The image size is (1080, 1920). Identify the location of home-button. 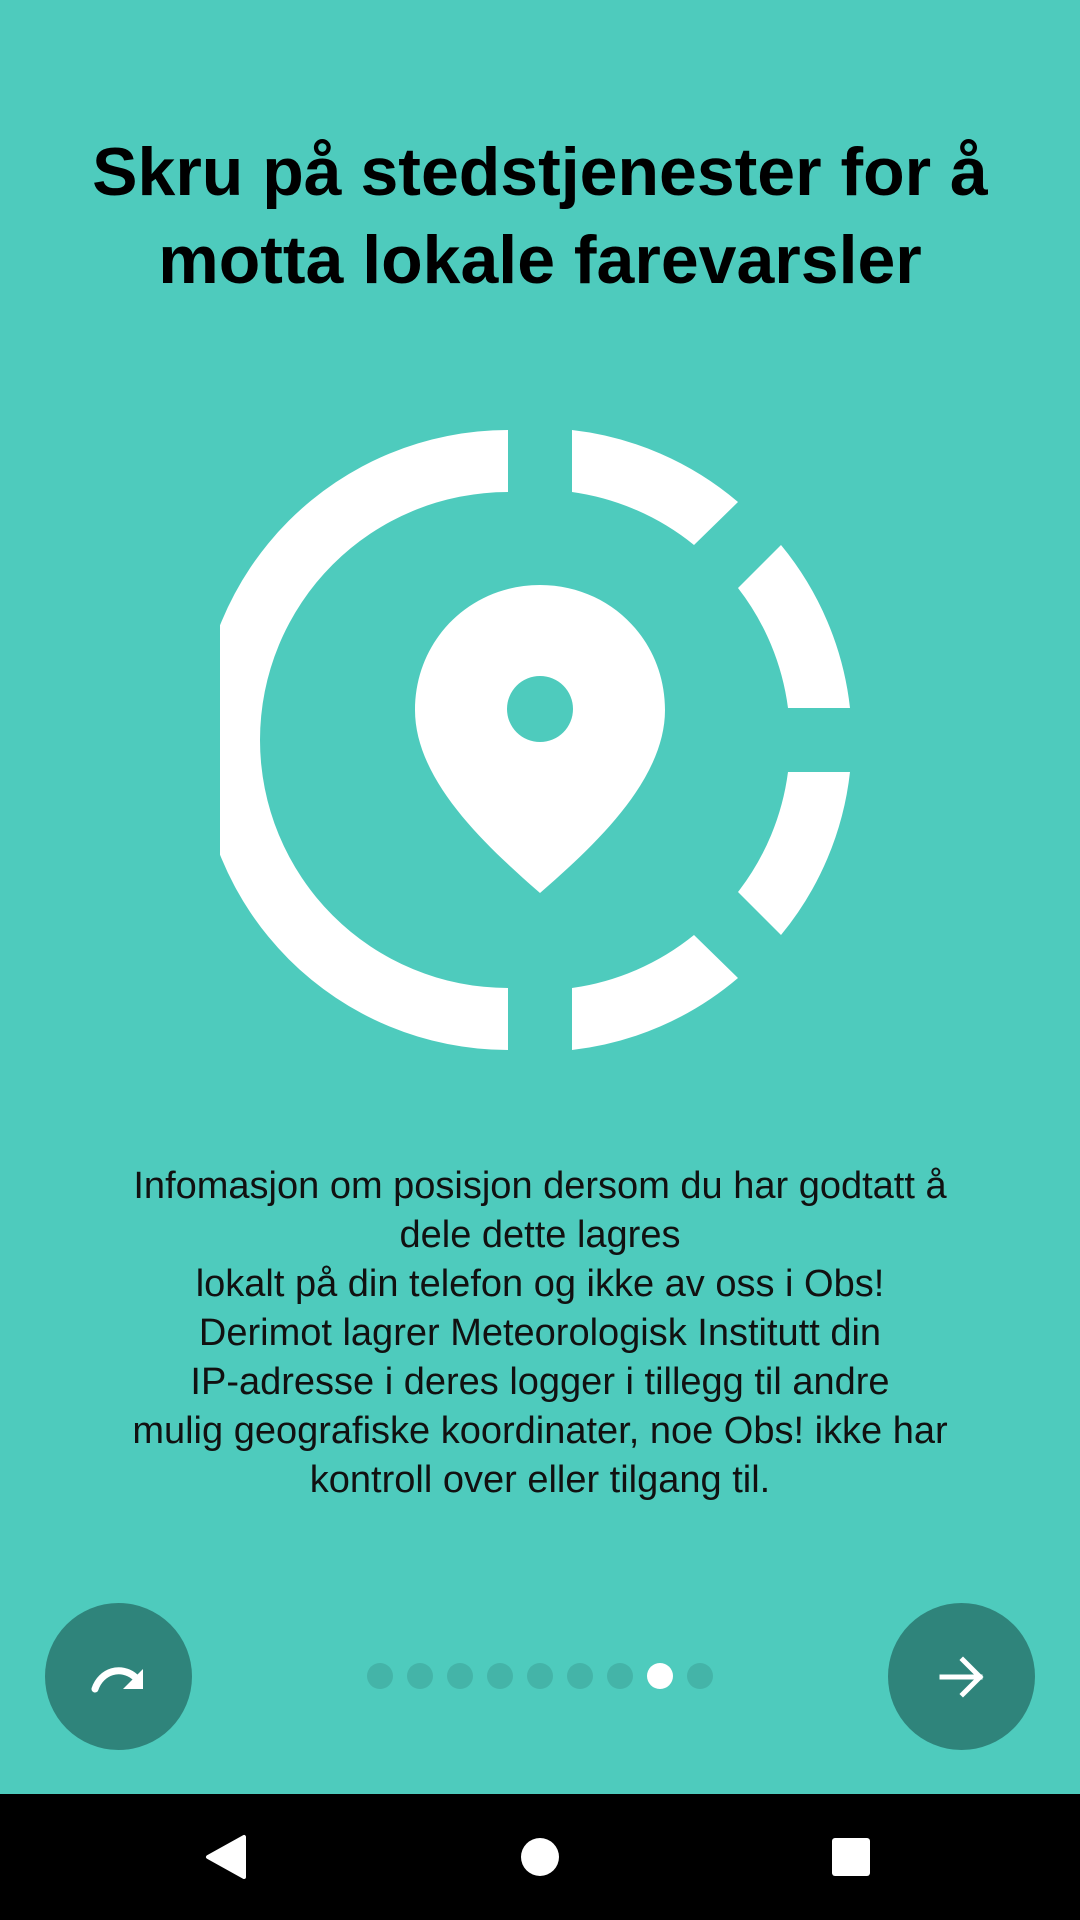
(540, 1857).